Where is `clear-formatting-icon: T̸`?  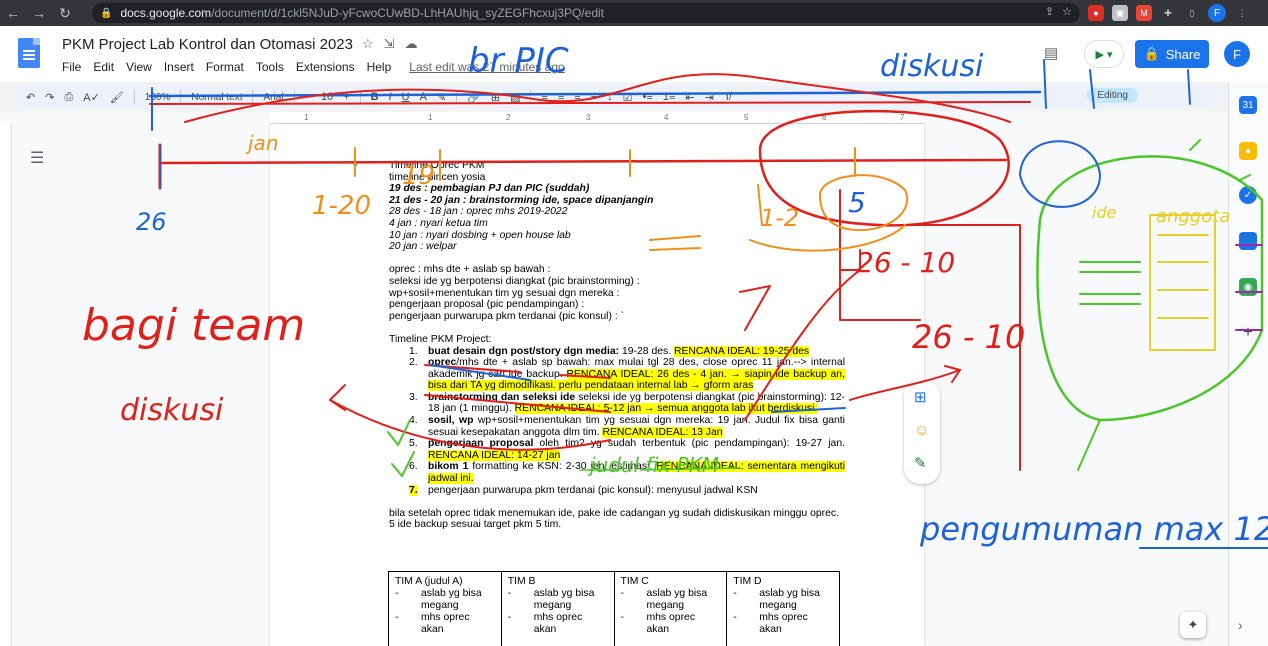 clear-formatting-icon: T̸ is located at coordinates (727, 97).